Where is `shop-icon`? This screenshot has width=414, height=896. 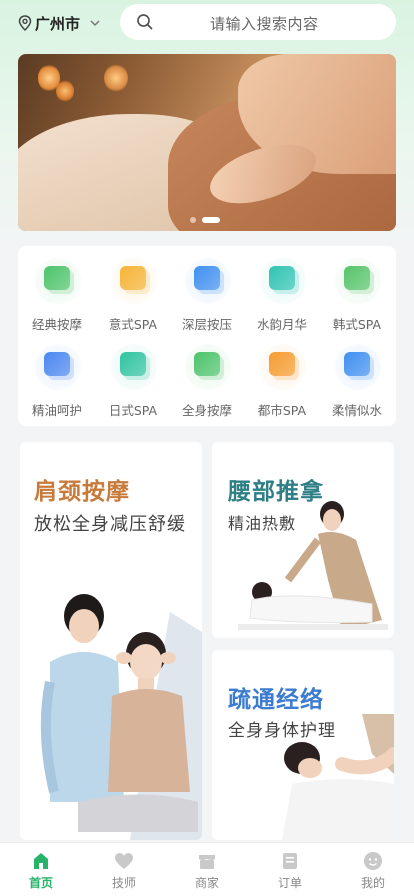
shop-icon is located at coordinates (207, 862).